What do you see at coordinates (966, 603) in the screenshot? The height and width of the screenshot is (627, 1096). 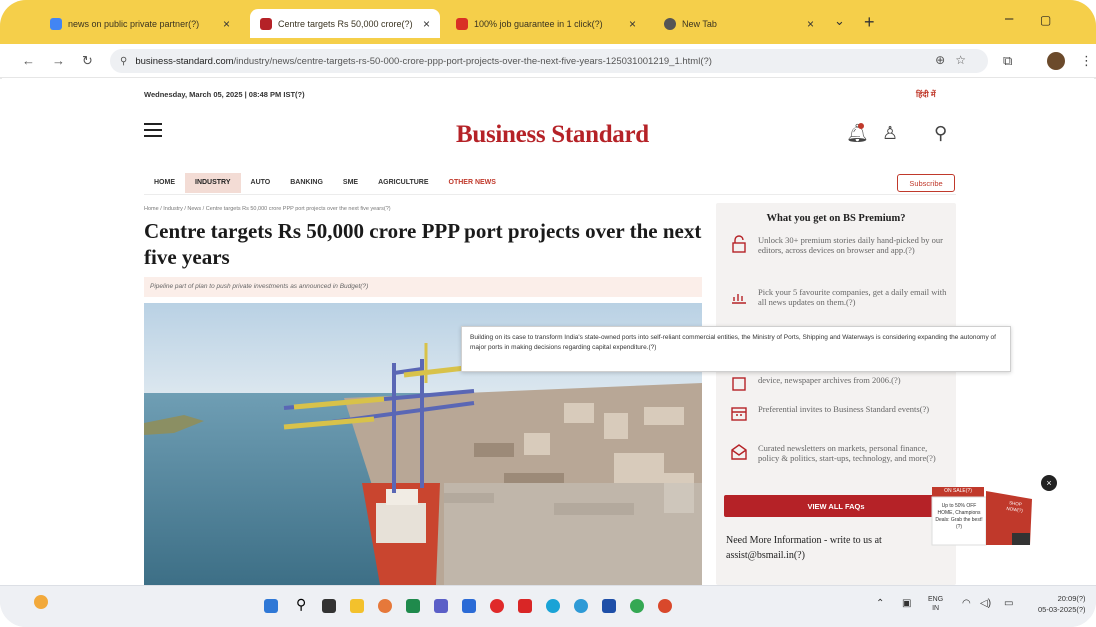 I see `wifi-icon: ◠` at bounding box center [966, 603].